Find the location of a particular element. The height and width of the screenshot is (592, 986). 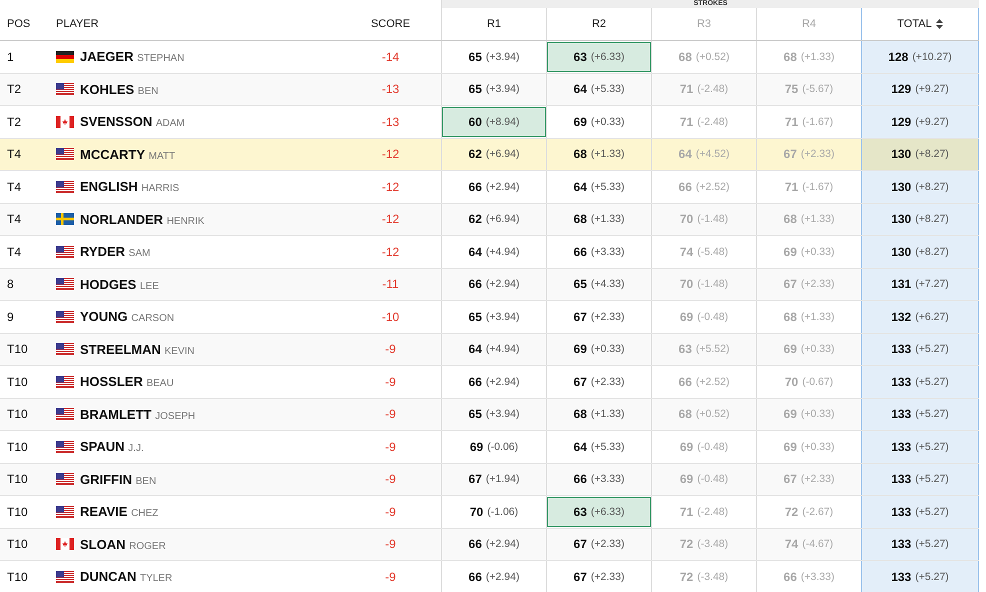

position-text: T2 is located at coordinates (14, 121).